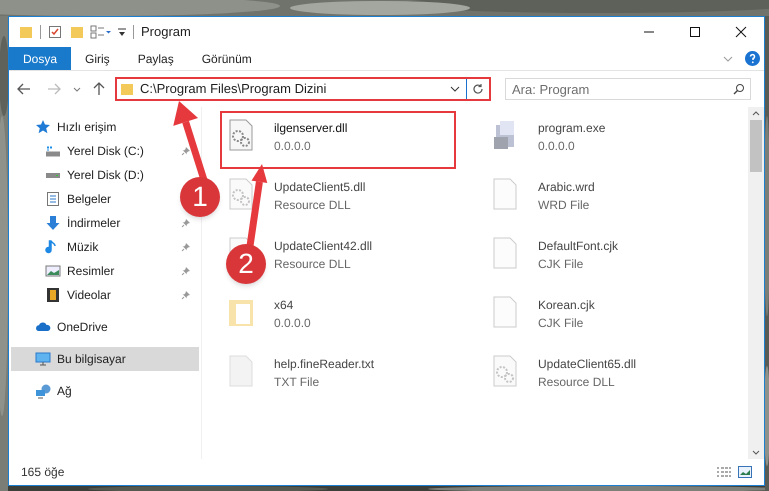  I want to click on scrollbar, so click(756, 283).